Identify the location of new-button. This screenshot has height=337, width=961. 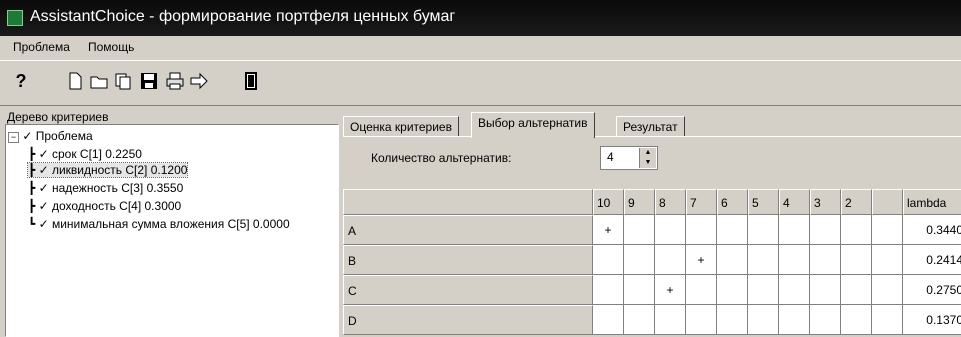
(75, 81).